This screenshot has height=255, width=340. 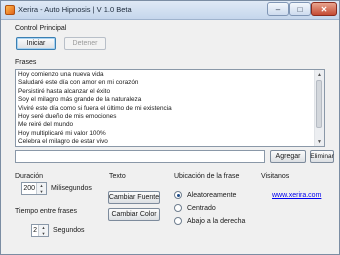 What do you see at coordinates (212, 195) in the screenshot?
I see `position-random-label: Aleatoreamente` at bounding box center [212, 195].